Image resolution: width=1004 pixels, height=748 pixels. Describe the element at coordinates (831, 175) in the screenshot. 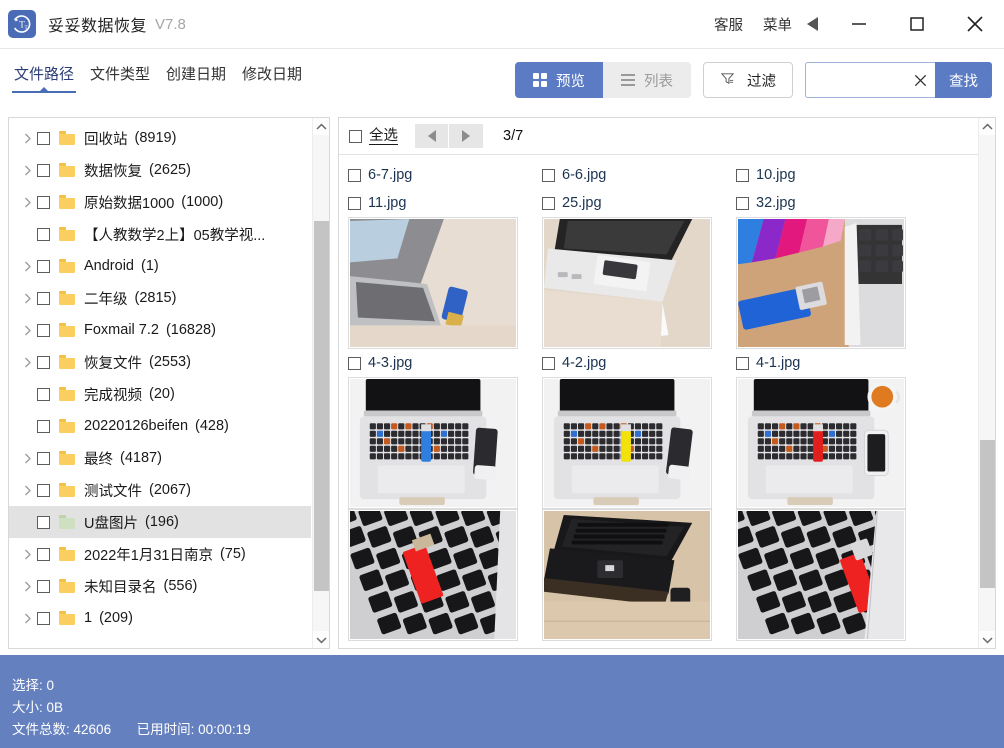

I see `file-cell: 10.jpg` at that location.